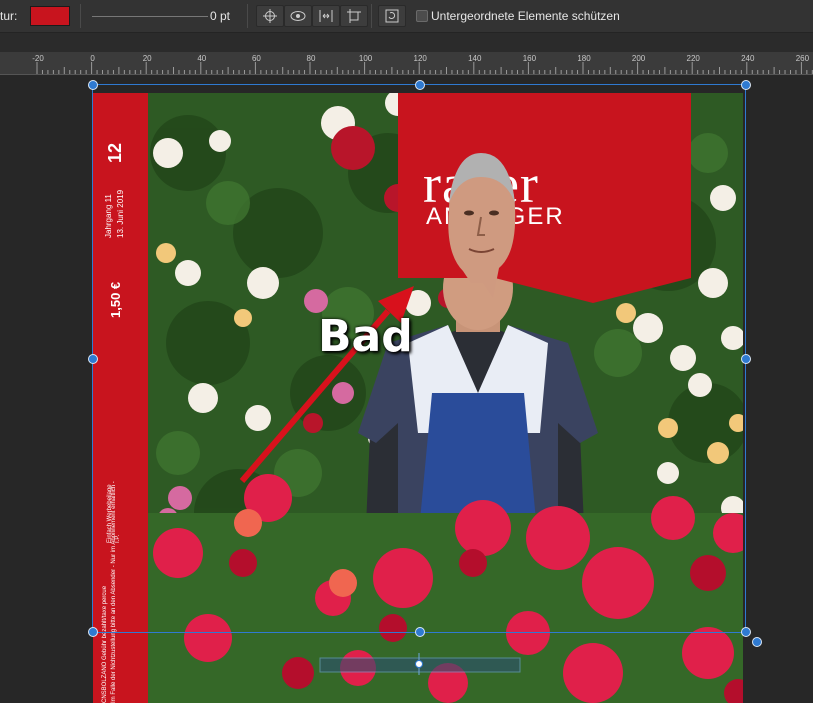  Describe the element at coordinates (746, 632) in the screenshot. I see `resize-handle-bottom-right` at that location.